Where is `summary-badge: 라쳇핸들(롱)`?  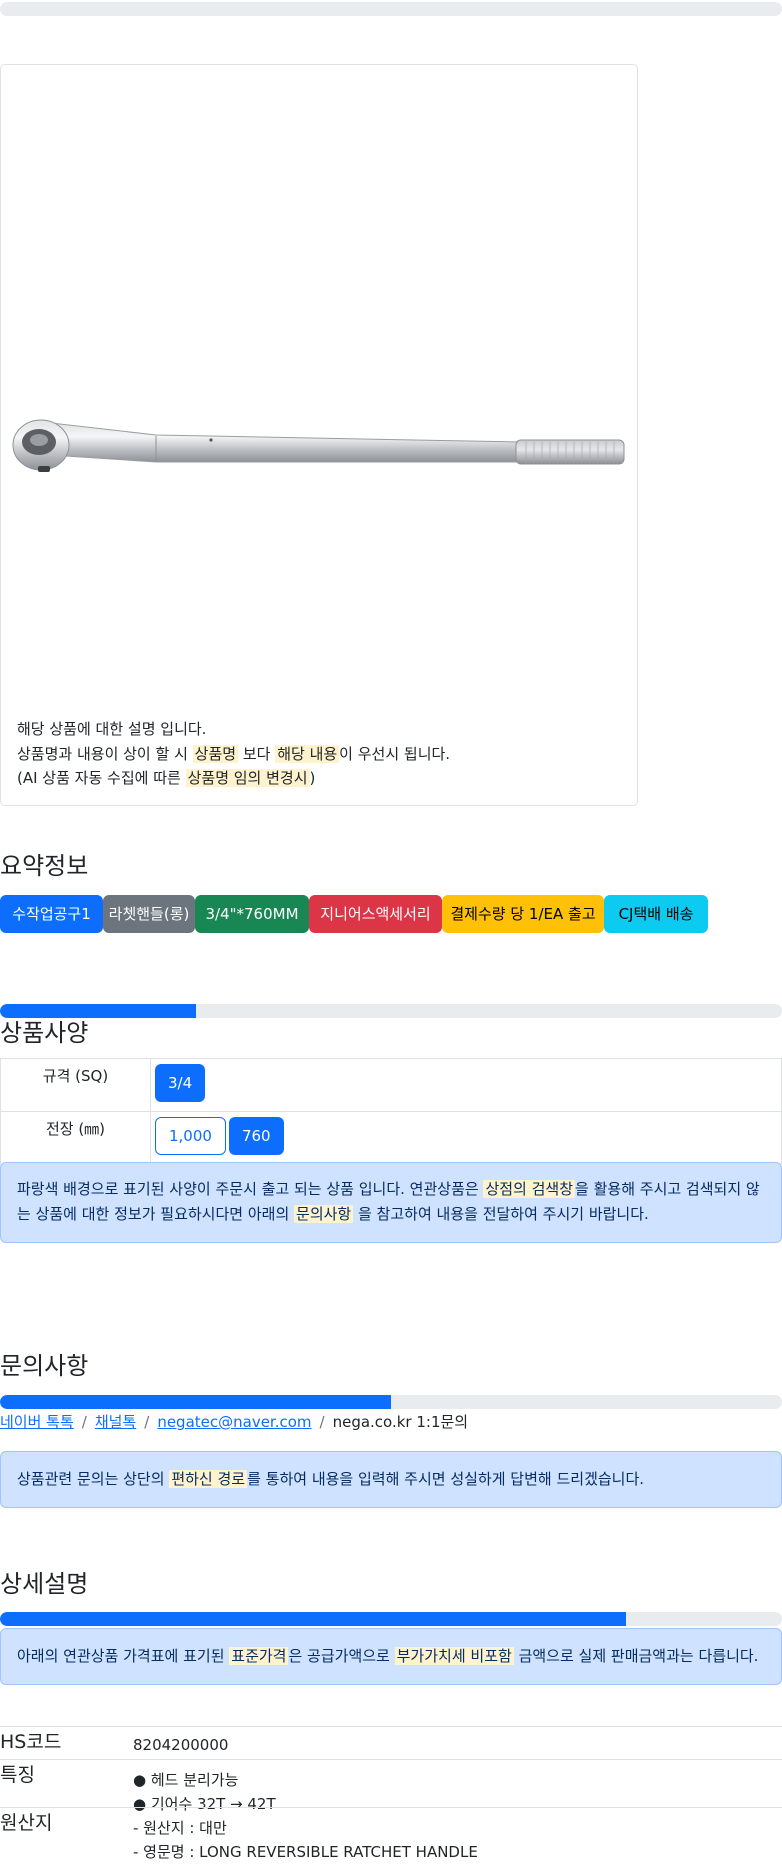 summary-badge: 라쳇핸들(롱) is located at coordinates (149, 914).